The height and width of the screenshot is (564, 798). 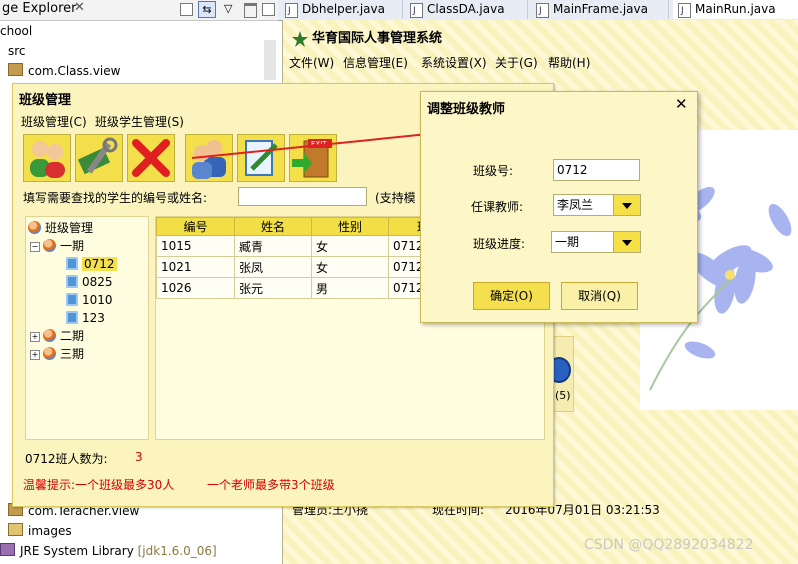 What do you see at coordinates (186, 9) in the screenshot?
I see `minimize-icon` at bounding box center [186, 9].